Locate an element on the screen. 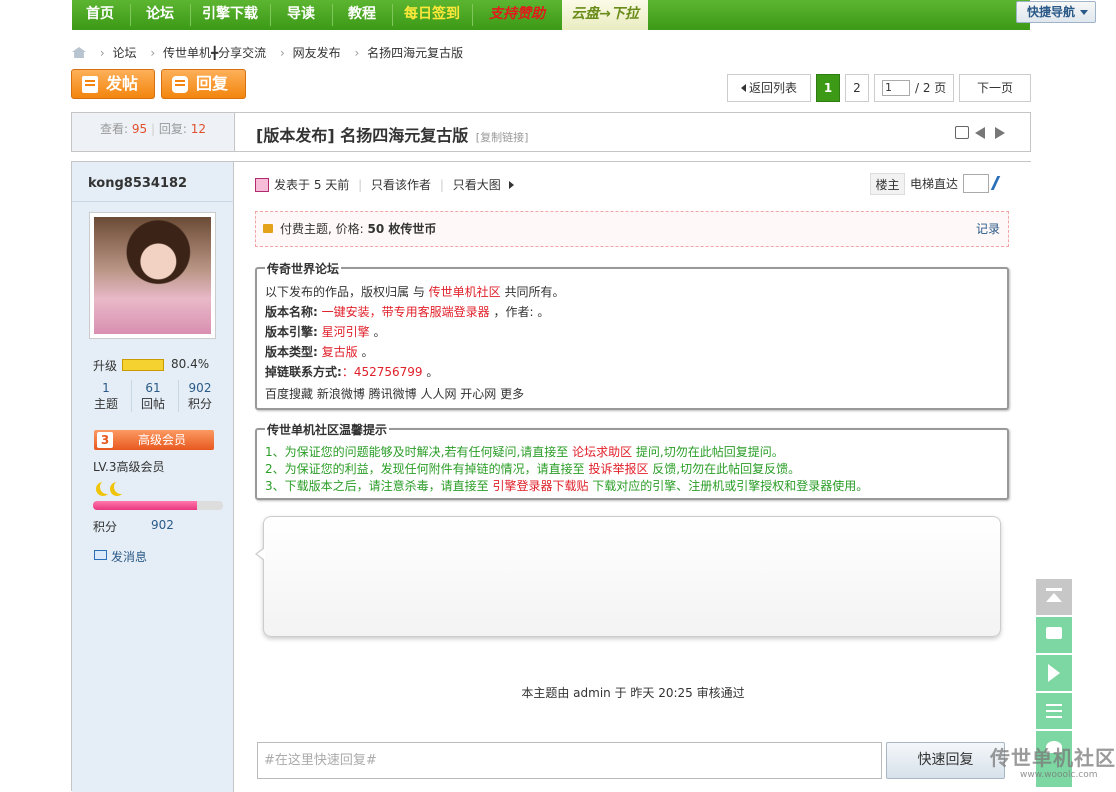  back-to-top-icon is located at coordinates (1054, 597).